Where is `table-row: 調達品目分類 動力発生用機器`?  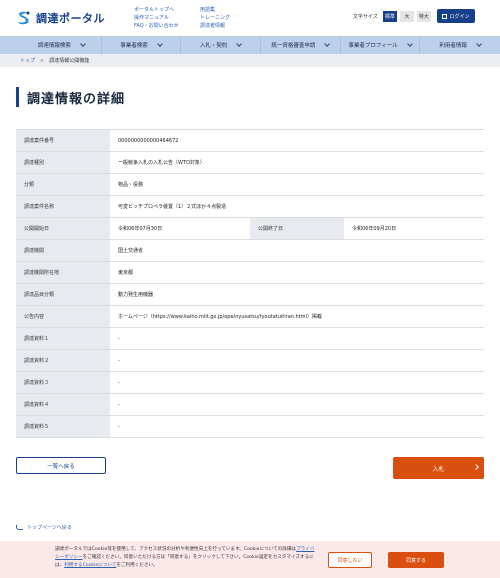
table-row: 調達品目分類 動力発生用機器 is located at coordinates (250, 295).